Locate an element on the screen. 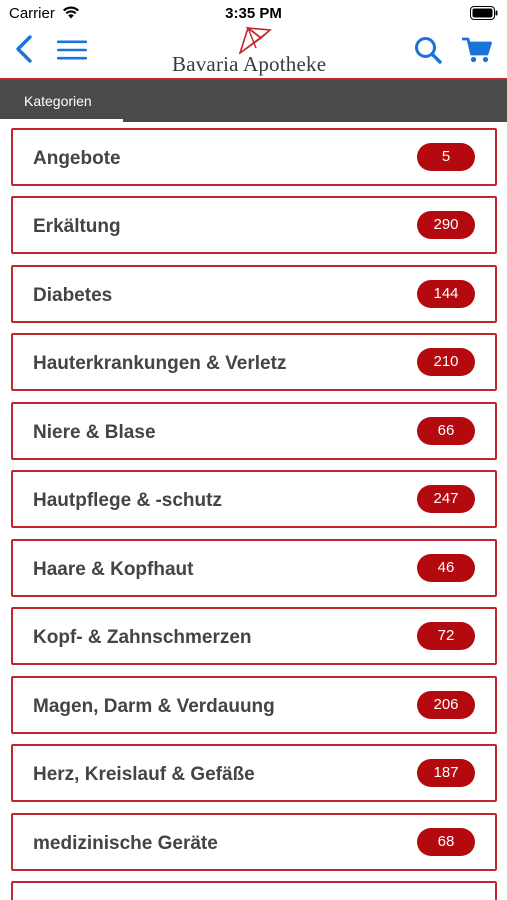 Image resolution: width=507 pixels, height=900 pixels. status-time: 3:35 PM is located at coordinates (253, 13).